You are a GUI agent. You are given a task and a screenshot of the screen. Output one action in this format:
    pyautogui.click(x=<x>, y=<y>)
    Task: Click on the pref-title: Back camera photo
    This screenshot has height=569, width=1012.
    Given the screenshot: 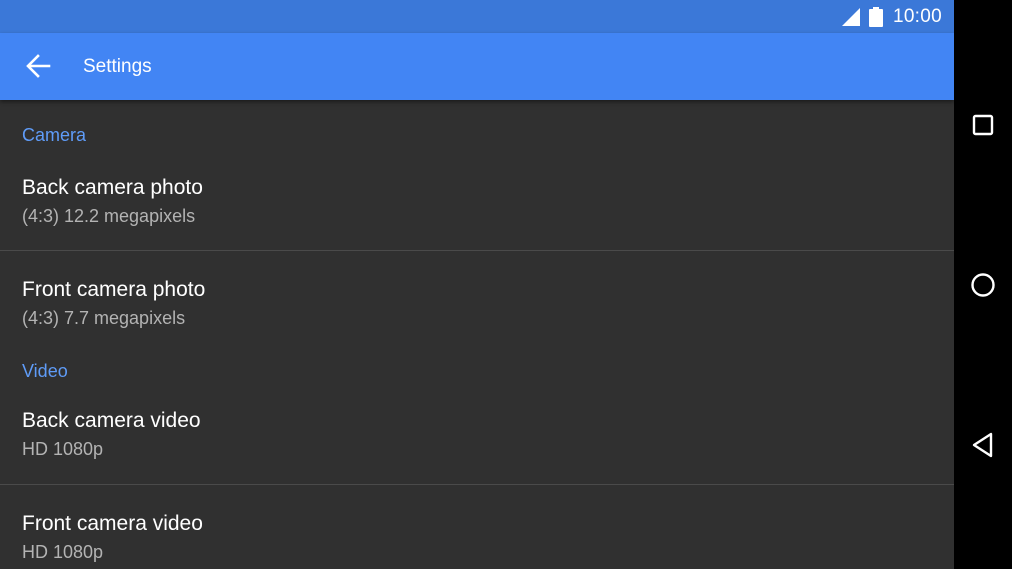 What is the action you would take?
    pyautogui.click(x=112, y=187)
    